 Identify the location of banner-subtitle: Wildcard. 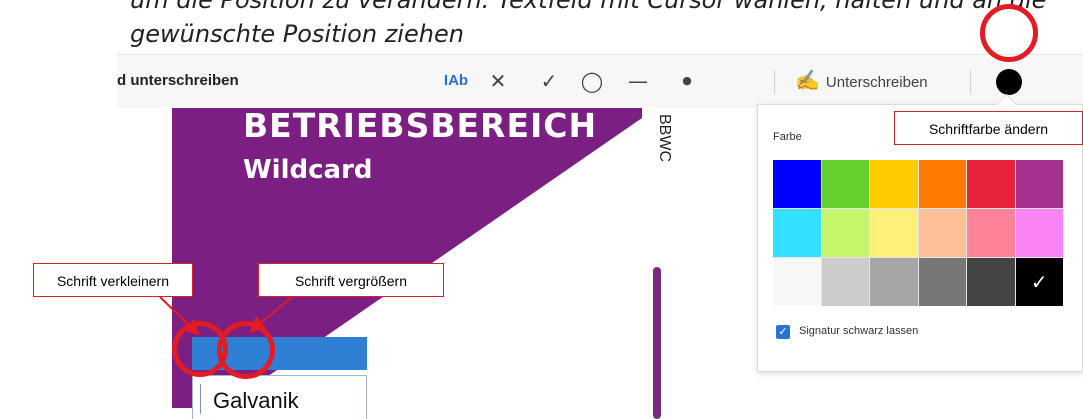
(308, 170).